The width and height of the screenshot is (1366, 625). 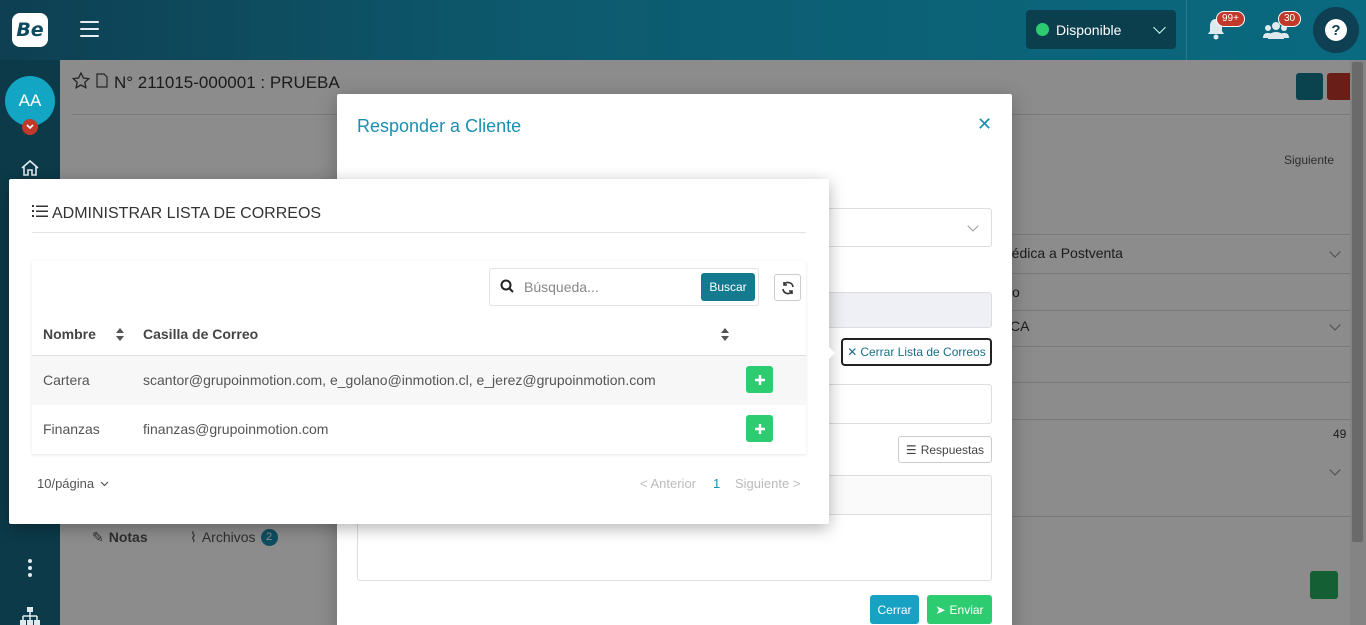 What do you see at coordinates (66, 380) in the screenshot?
I see `row-name: Cartera` at bounding box center [66, 380].